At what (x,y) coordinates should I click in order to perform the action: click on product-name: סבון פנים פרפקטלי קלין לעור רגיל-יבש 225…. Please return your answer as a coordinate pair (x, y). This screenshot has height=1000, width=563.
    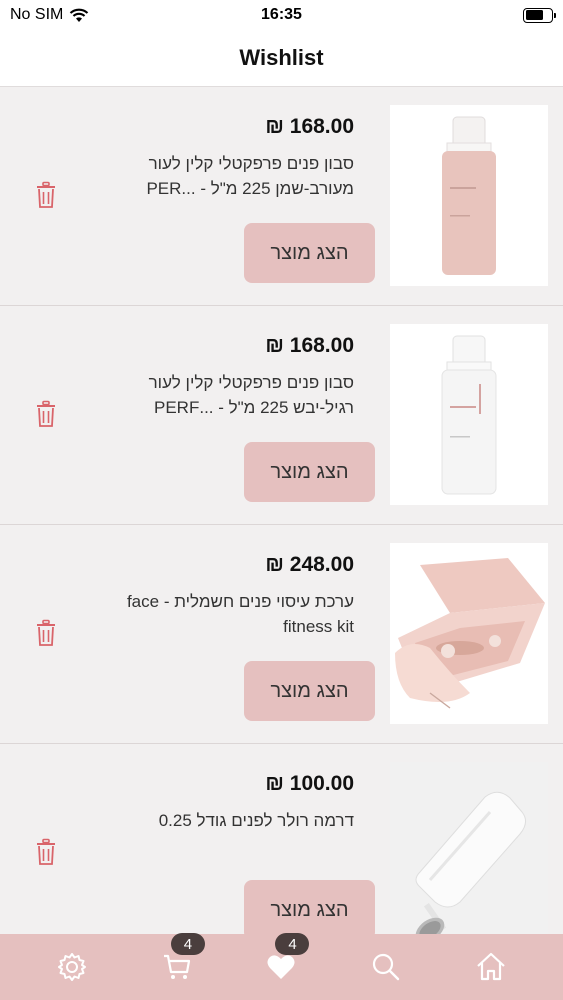
    Looking at the image, I should click on (251, 395).